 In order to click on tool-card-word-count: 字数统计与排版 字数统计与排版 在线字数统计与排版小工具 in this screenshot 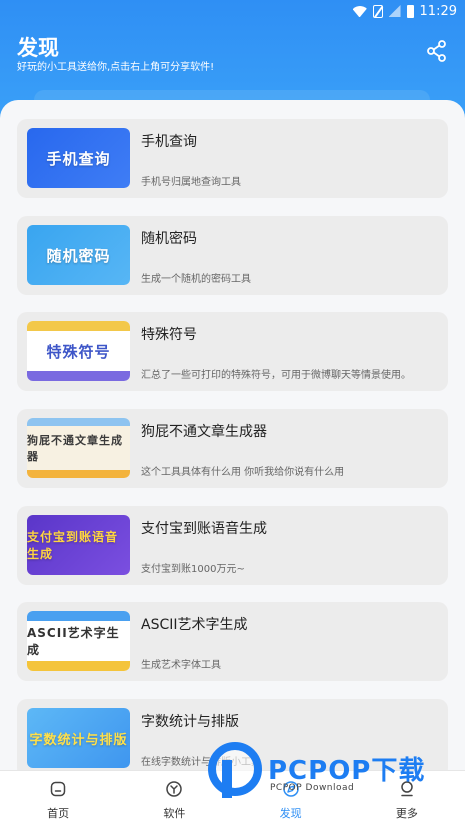, I will do `click(232, 738)`.